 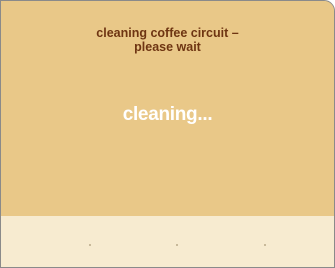 I want to click on screen-heading: cleaning coffee circuit – please wait, so click(x=167, y=40).